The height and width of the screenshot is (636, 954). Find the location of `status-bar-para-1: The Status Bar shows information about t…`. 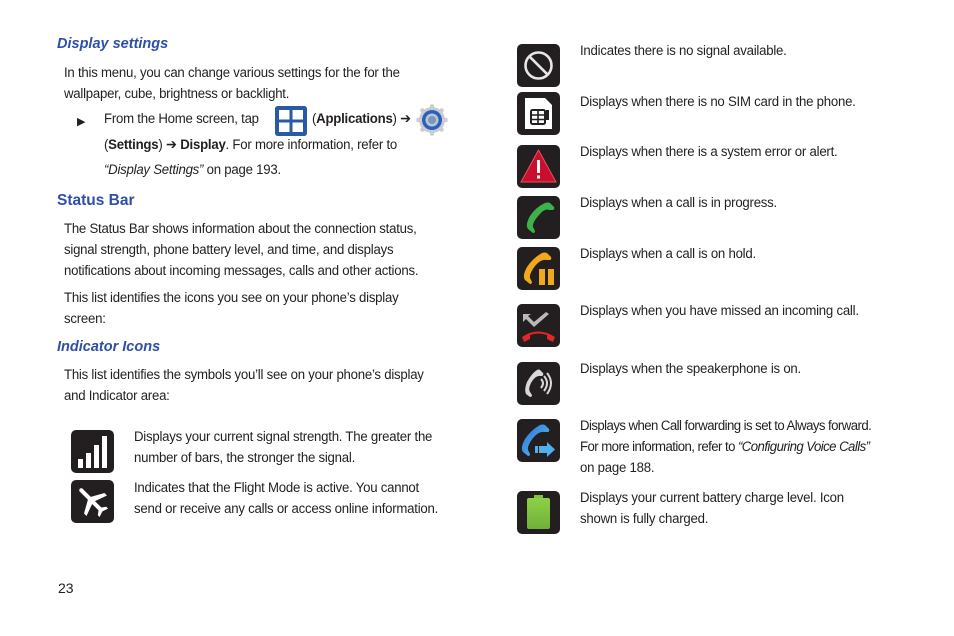

status-bar-para-1: The Status Bar shows information about t… is located at coordinates (241, 250).